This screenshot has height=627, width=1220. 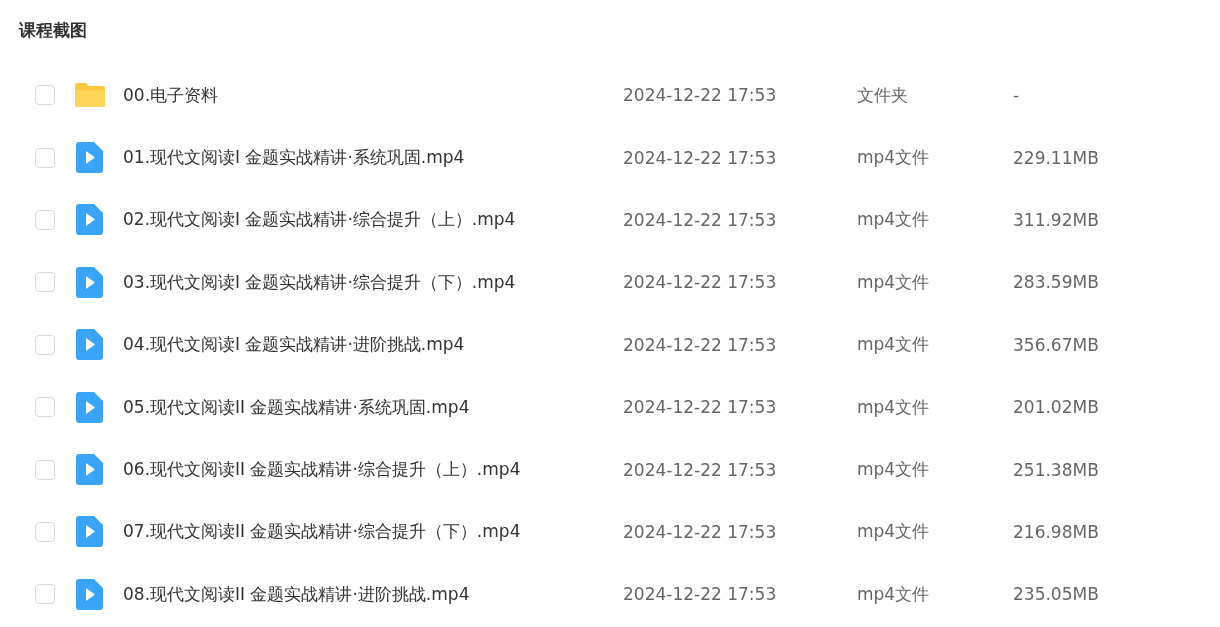 What do you see at coordinates (1056, 219) in the screenshot?
I see `file-size: 311.92MB` at bounding box center [1056, 219].